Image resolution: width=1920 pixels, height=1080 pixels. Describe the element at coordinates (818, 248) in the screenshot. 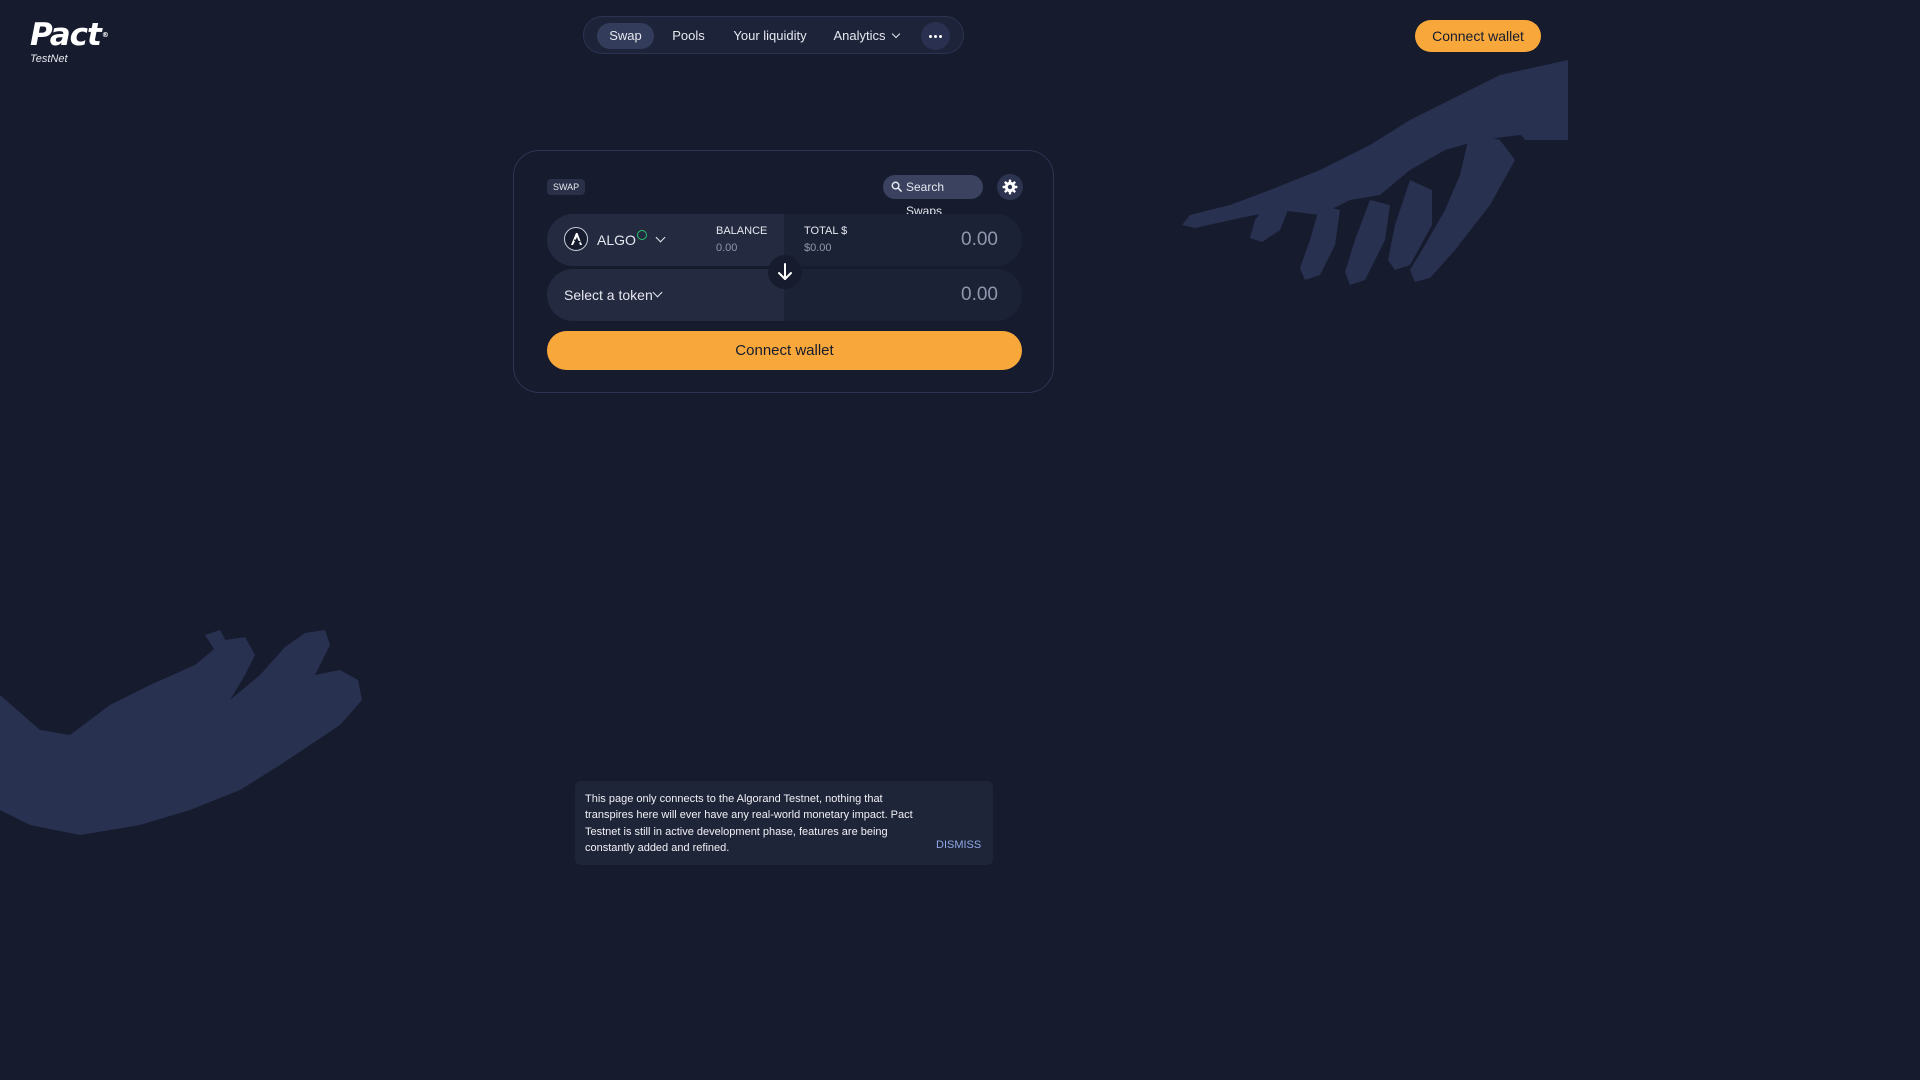

I see `total-value: $0.00` at that location.